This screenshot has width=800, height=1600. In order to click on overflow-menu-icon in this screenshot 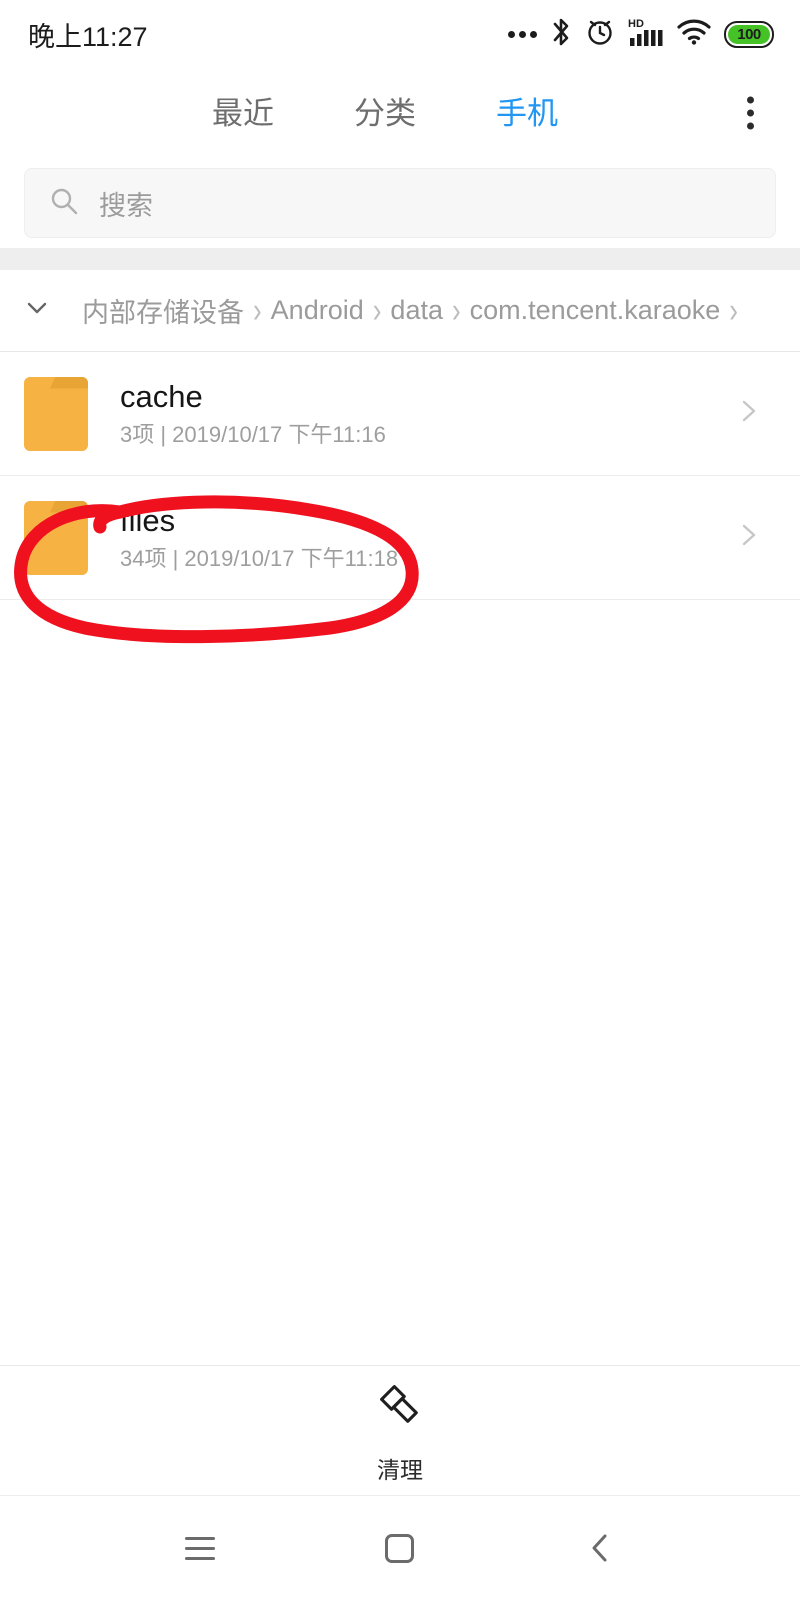, I will do `click(750, 113)`.